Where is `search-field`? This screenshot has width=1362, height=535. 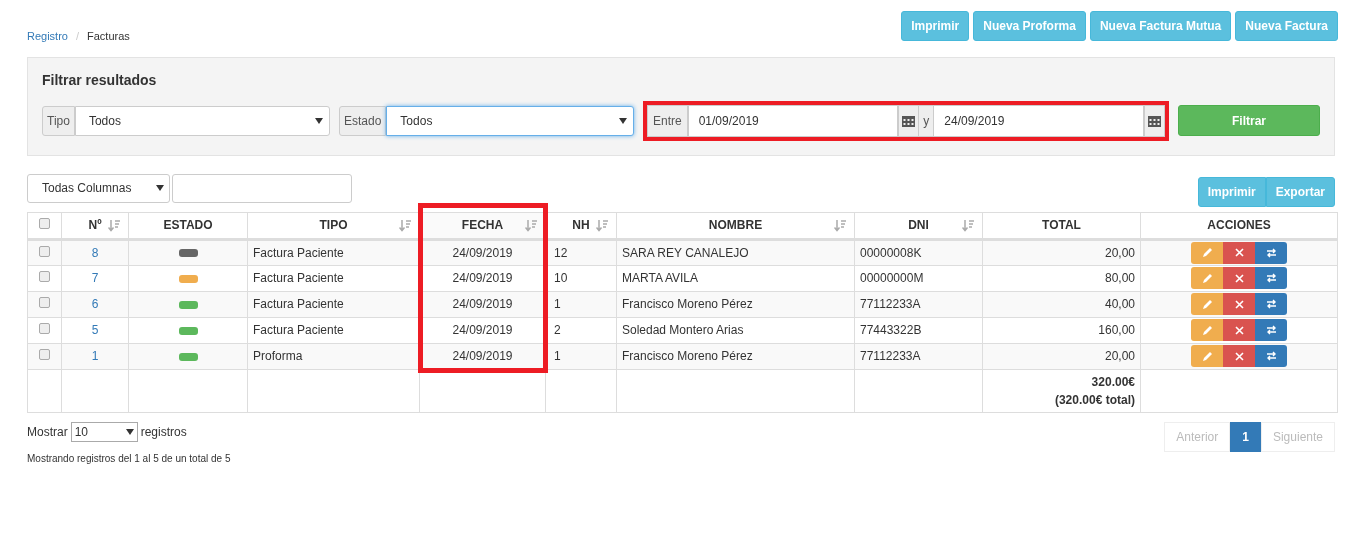
search-field is located at coordinates (262, 188).